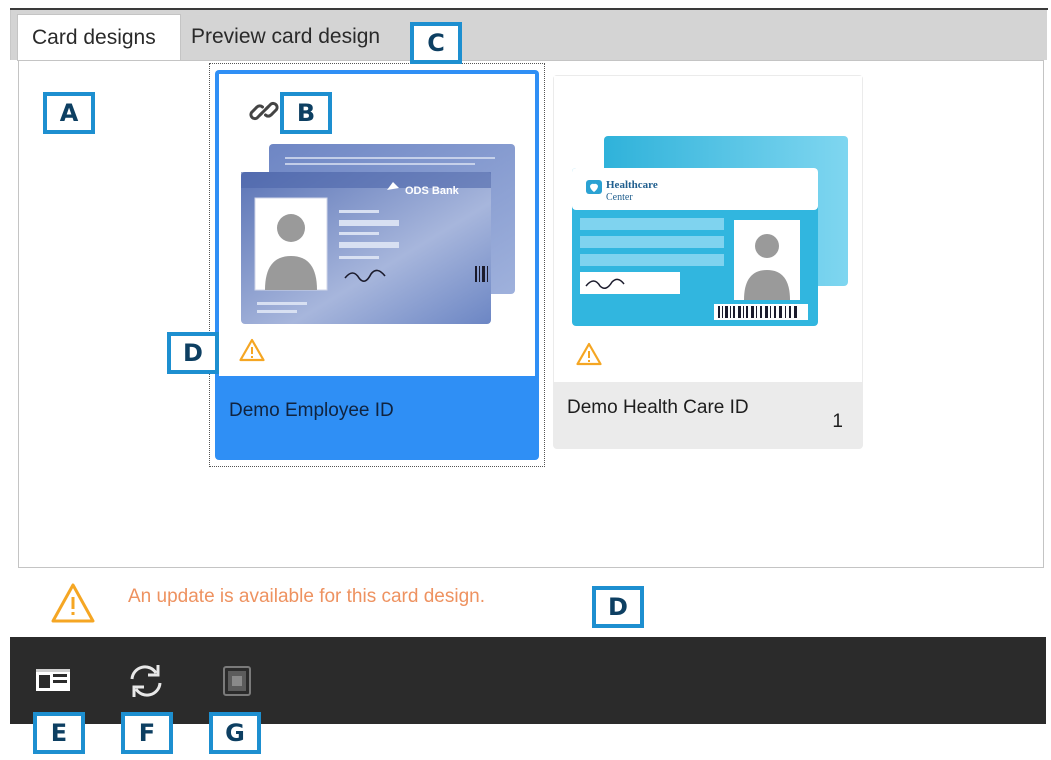 This screenshot has height=760, width=1051. I want to click on tab-label: Card designs, so click(94, 37).